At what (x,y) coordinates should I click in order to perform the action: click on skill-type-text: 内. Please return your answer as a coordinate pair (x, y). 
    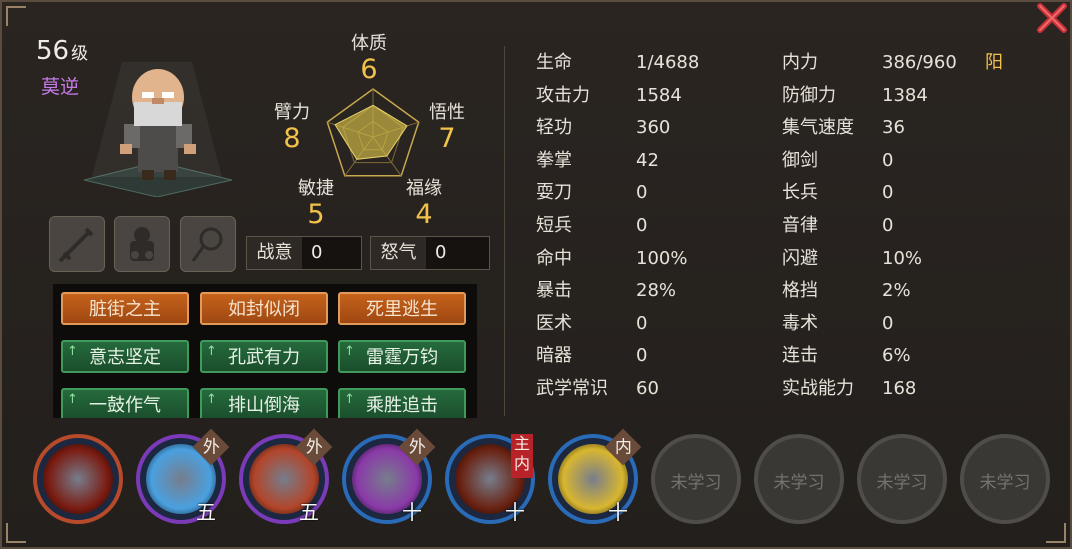
    Looking at the image, I should click on (623, 447).